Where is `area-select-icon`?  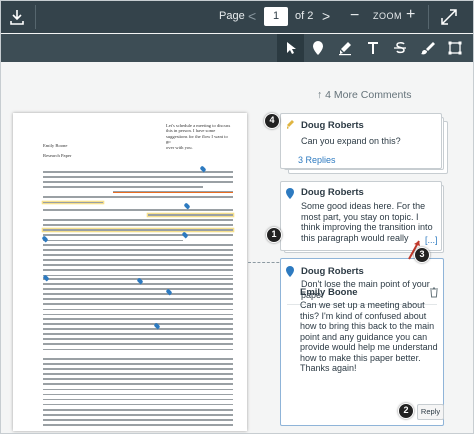 area-select-icon is located at coordinates (454, 48).